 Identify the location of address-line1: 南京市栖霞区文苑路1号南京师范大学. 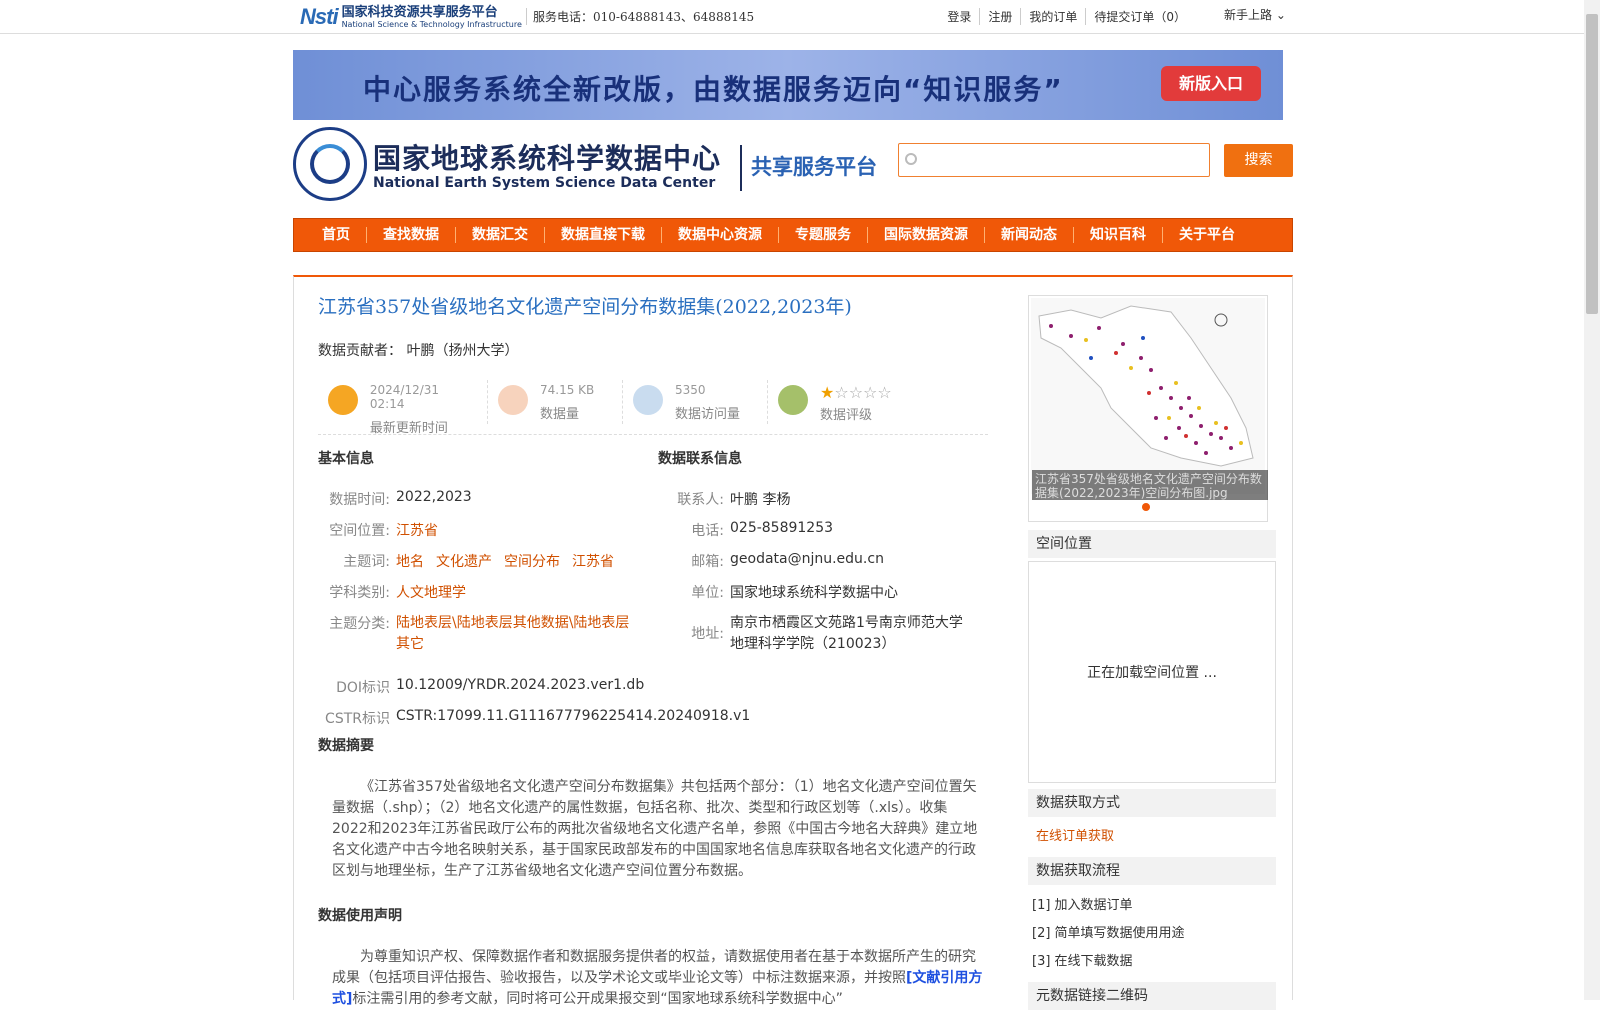
(846, 623).